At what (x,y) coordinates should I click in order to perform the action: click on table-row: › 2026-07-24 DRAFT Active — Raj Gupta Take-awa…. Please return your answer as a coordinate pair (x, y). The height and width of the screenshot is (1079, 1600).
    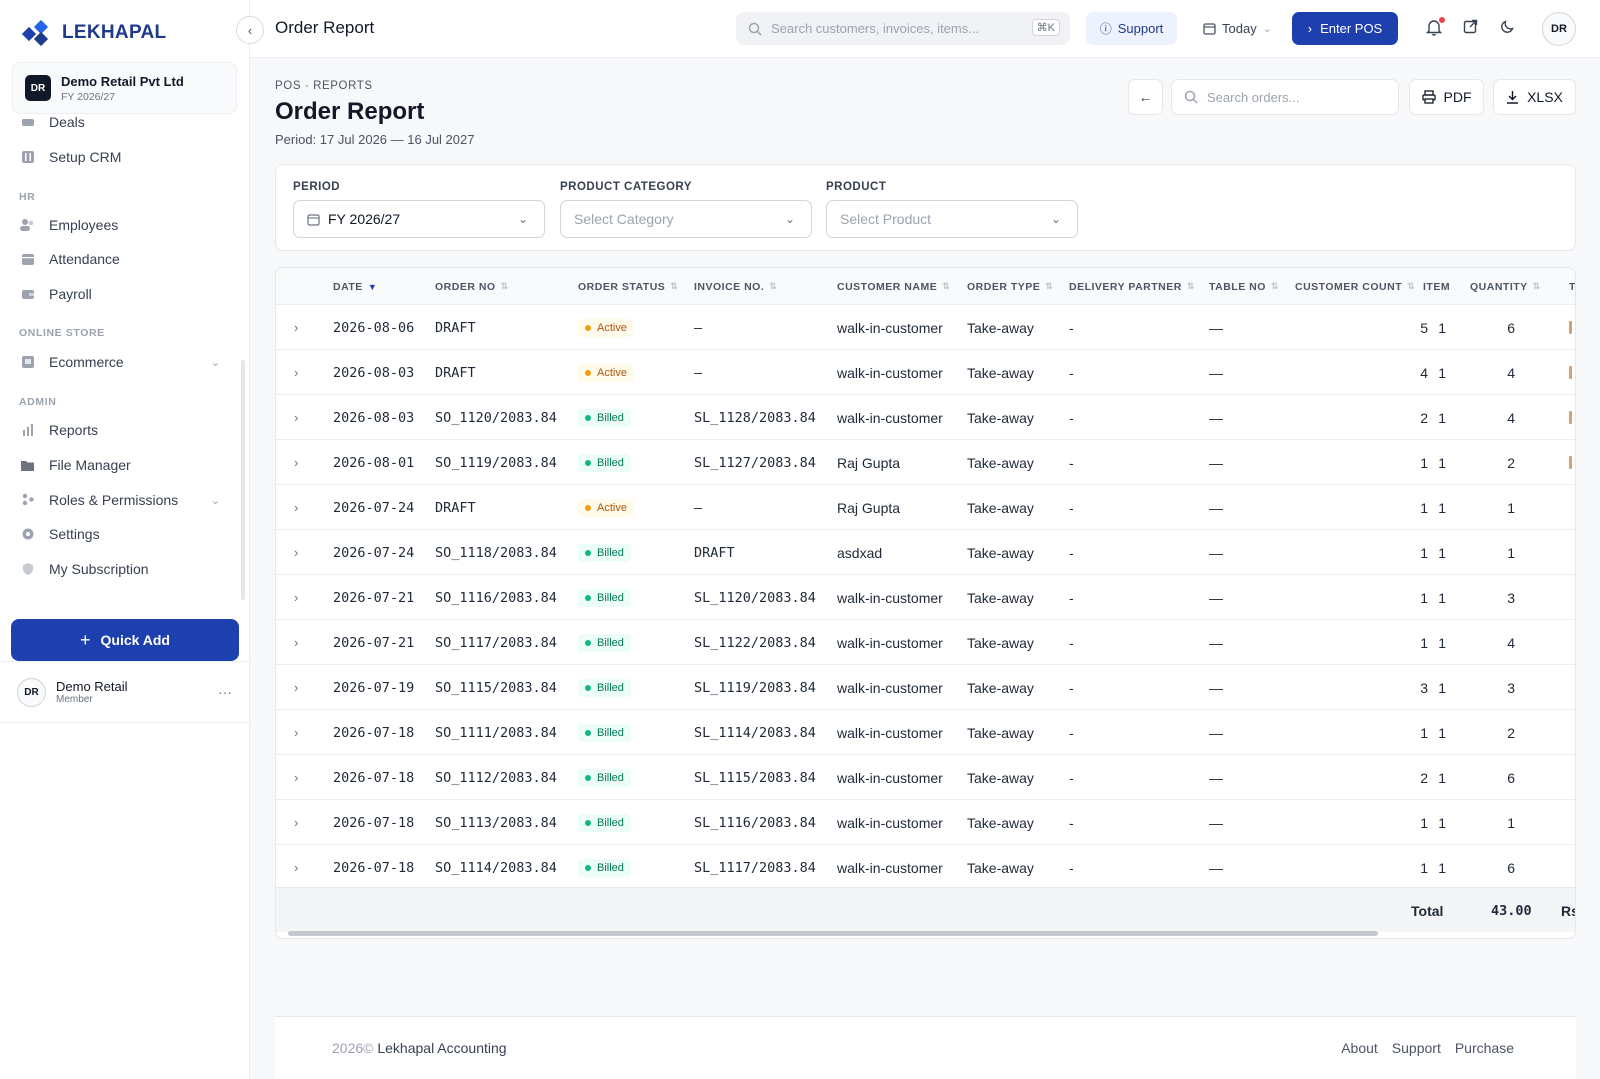
    Looking at the image, I should click on (925, 507).